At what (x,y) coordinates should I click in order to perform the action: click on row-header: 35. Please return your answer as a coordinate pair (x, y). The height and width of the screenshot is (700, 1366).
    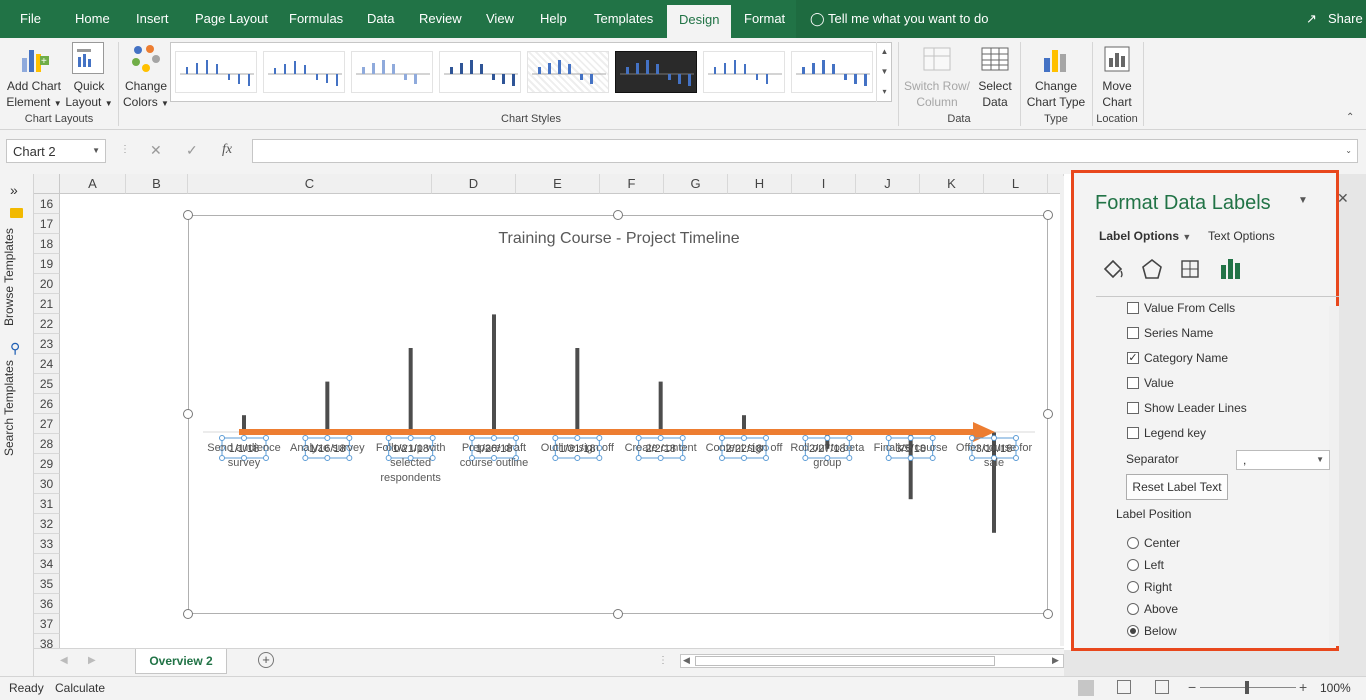
    Looking at the image, I should click on (47, 584).